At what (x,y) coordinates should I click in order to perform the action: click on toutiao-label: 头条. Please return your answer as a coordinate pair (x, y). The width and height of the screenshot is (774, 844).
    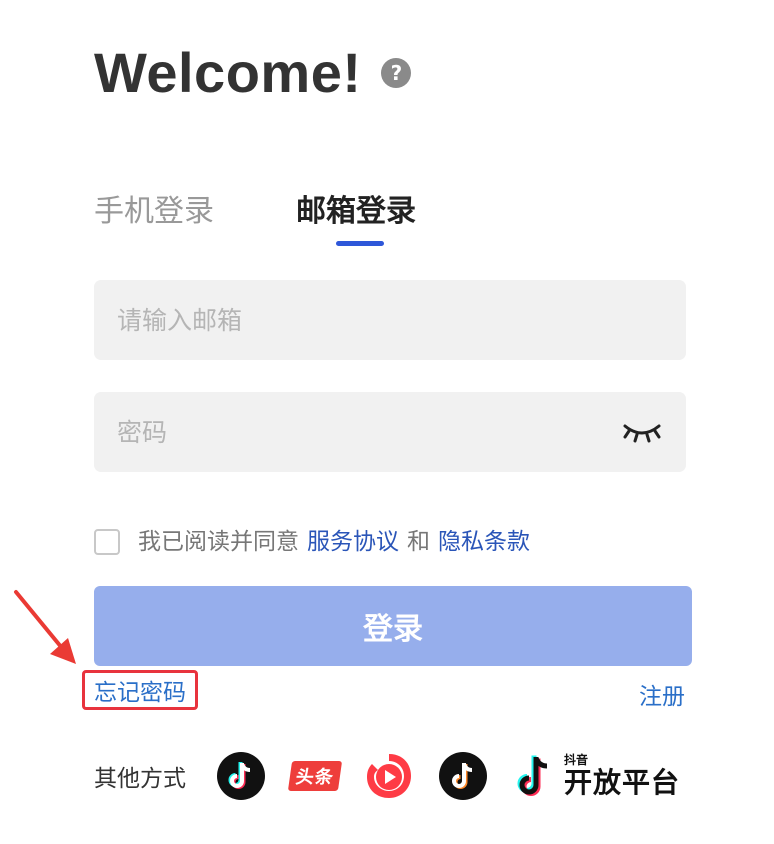
    Looking at the image, I should click on (315, 776).